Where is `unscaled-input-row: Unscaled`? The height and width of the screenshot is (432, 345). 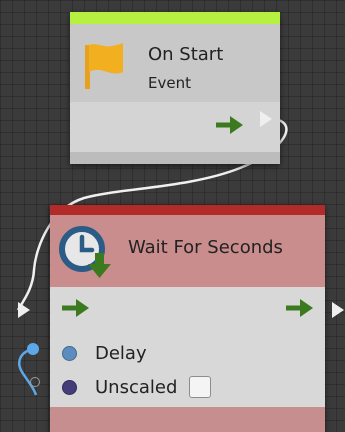
unscaled-input-row: Unscaled is located at coordinates (137, 387).